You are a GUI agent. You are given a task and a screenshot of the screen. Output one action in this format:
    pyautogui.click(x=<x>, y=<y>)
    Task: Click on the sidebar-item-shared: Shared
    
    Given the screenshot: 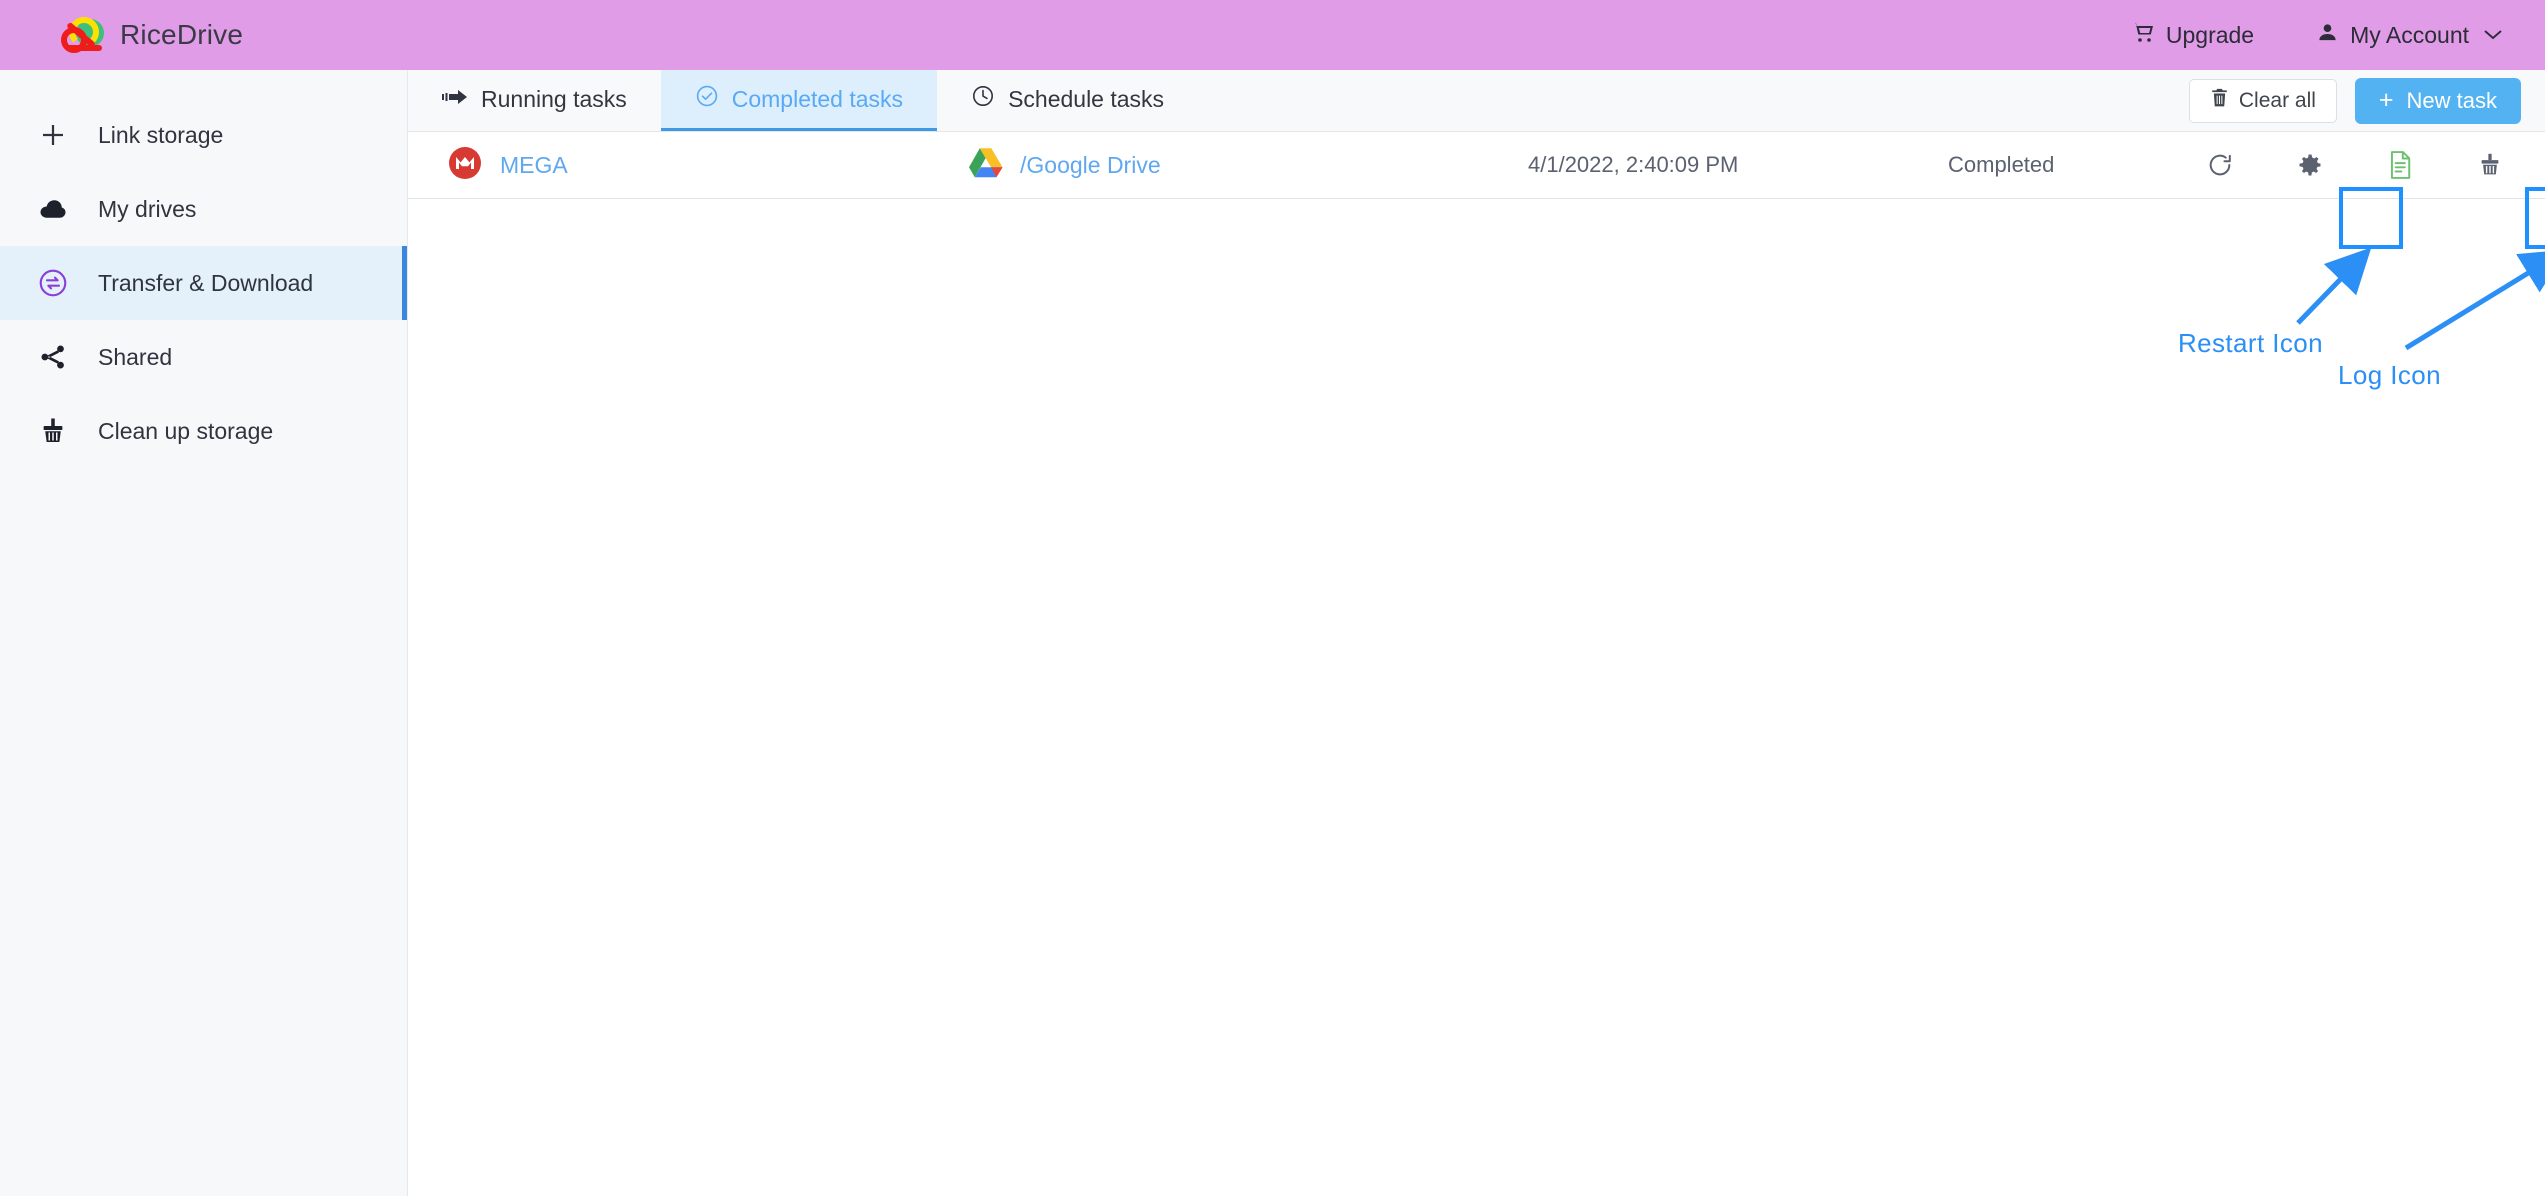 What is the action you would take?
    pyautogui.click(x=203, y=357)
    